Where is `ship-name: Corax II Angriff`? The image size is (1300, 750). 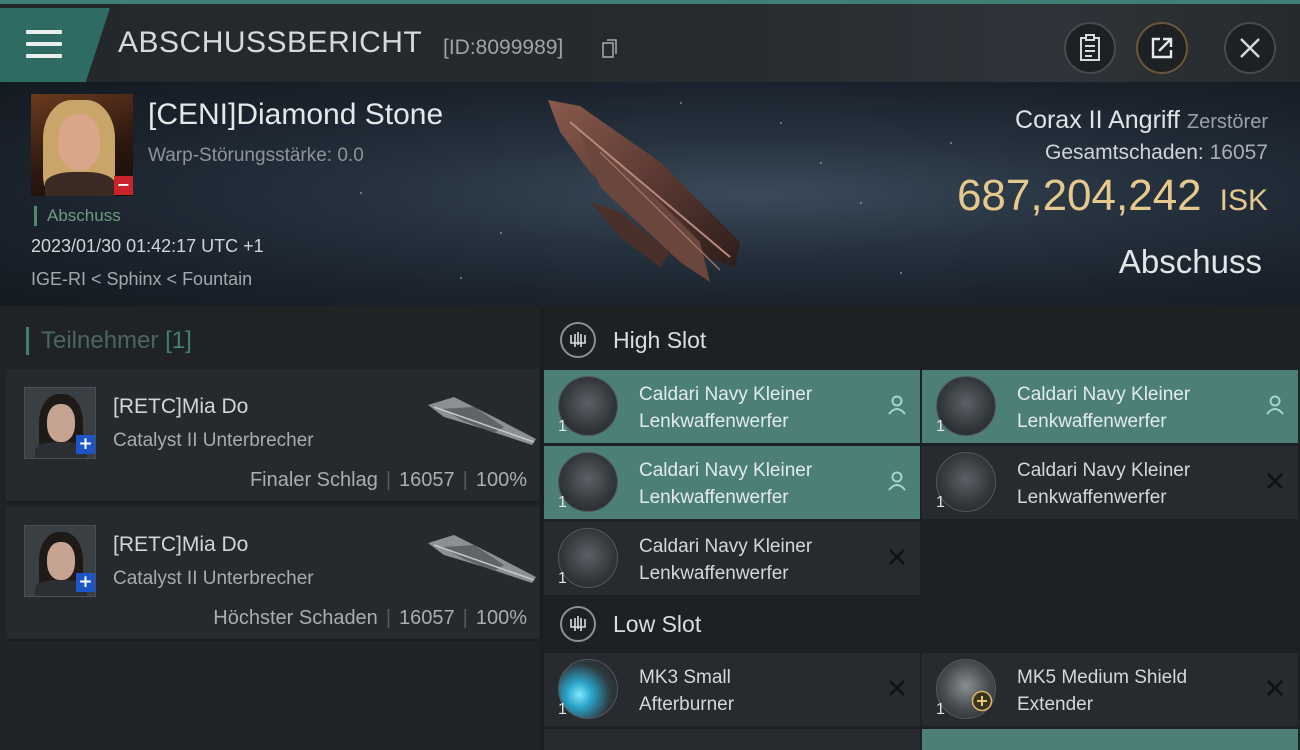
ship-name: Corax II Angriff is located at coordinates (1097, 120).